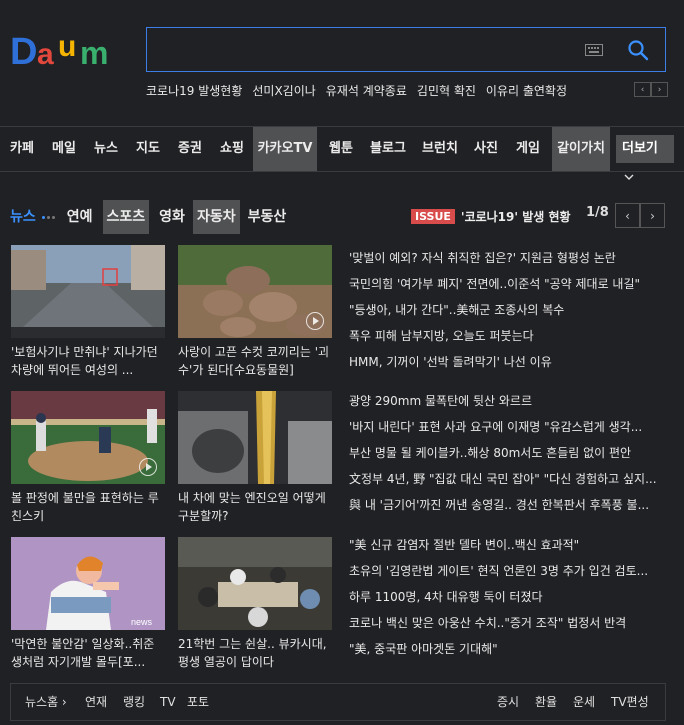 This screenshot has height=725, width=684. What do you see at coordinates (490, 453) in the screenshot?
I see `headline-item: 부산 명물 될 케이블카..해상 80m서도 흔들림 없이 편안` at bounding box center [490, 453].